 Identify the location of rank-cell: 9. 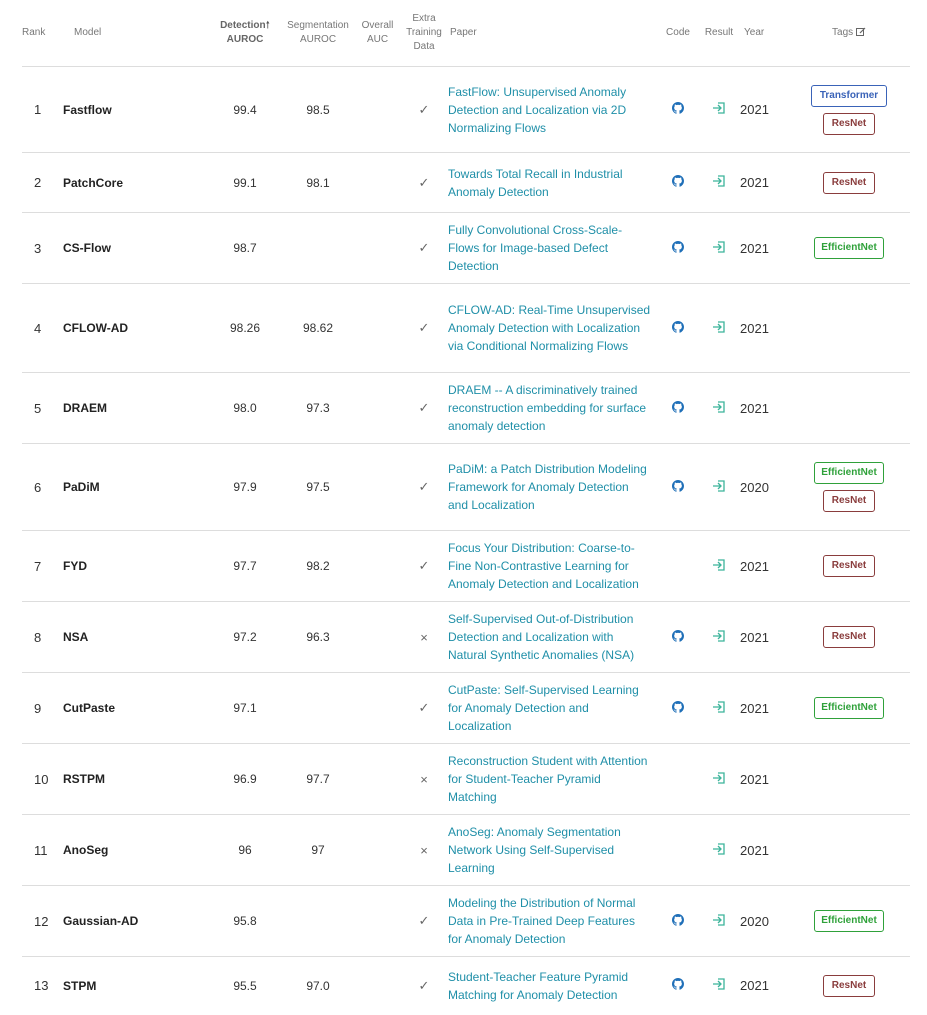
(40, 708).